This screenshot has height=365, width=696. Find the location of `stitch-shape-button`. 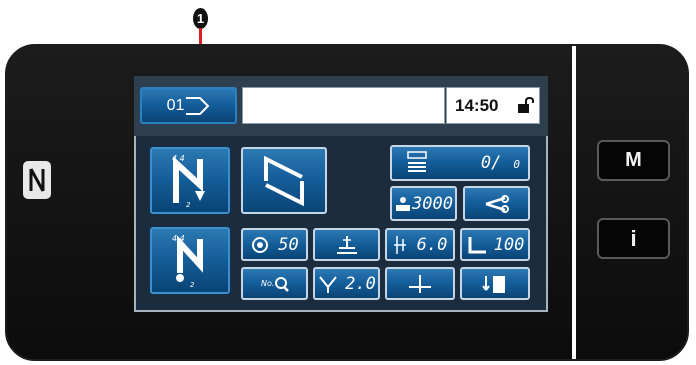

stitch-shape-button is located at coordinates (284, 180).